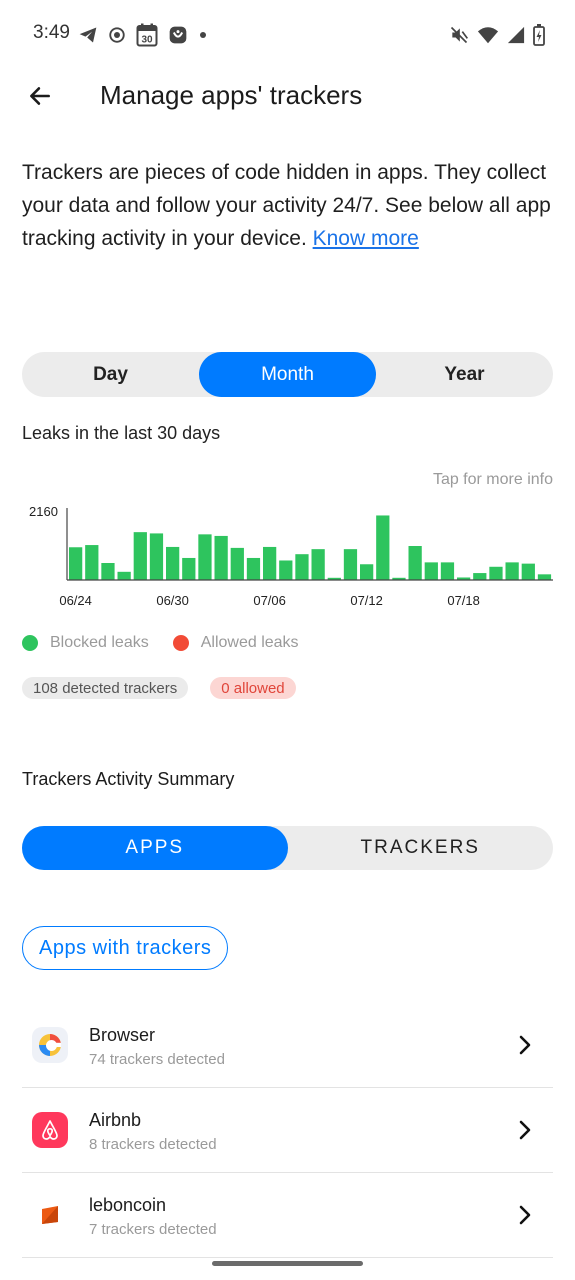 Image resolution: width=575 pixels, height=1280 pixels. What do you see at coordinates (180, 643) in the screenshot?
I see `allowed-dot` at bounding box center [180, 643].